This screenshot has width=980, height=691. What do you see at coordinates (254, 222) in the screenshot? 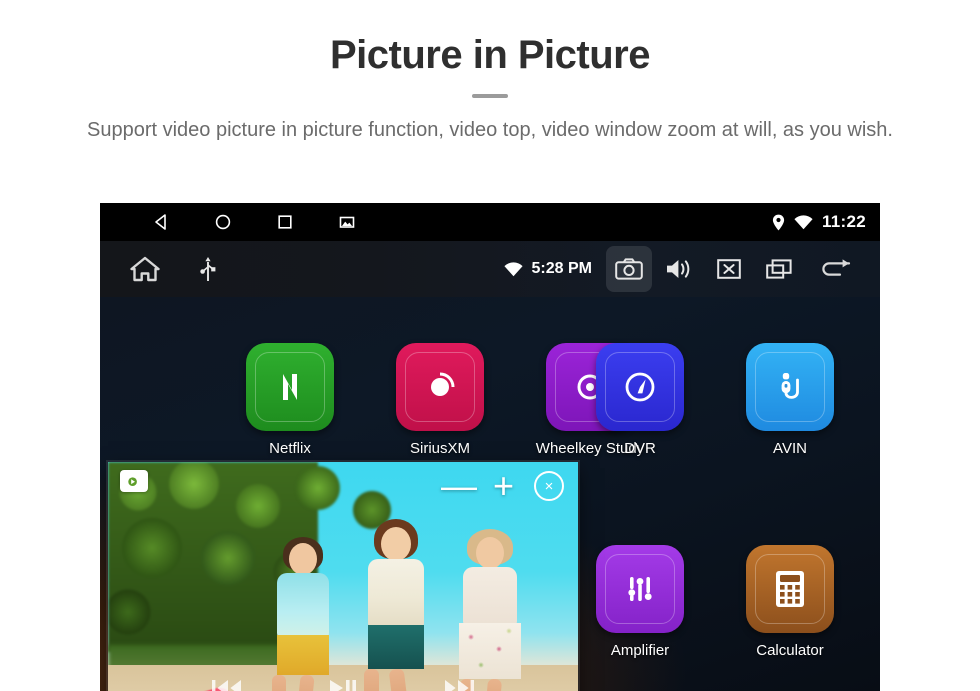
I see `status-bar-nav-group` at bounding box center [254, 222].